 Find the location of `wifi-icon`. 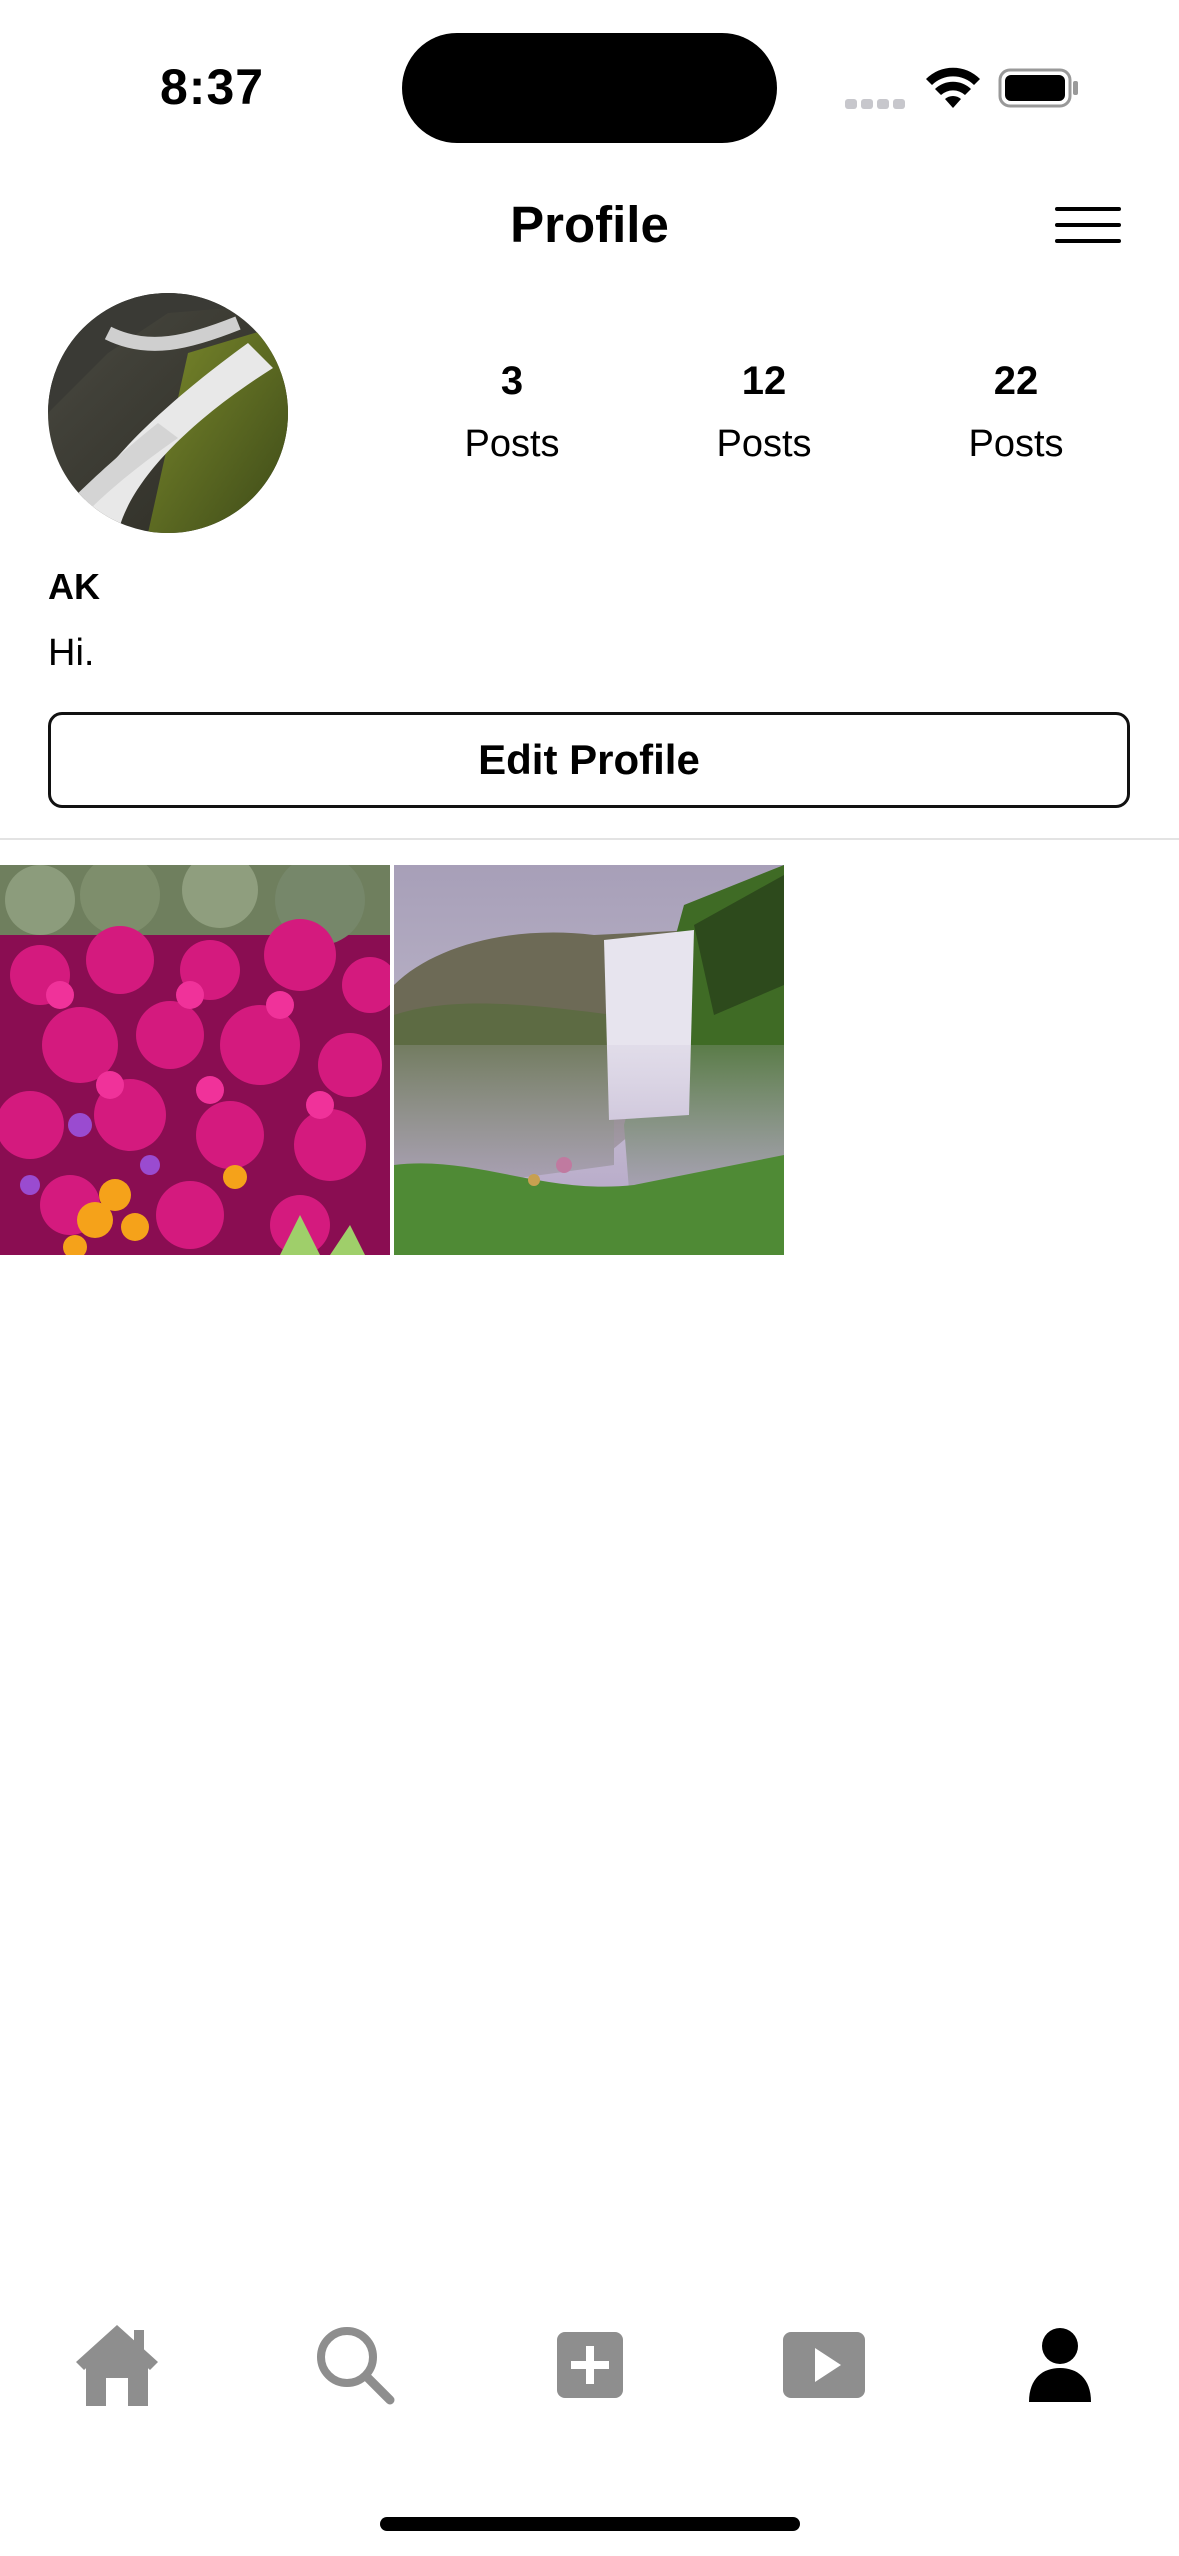

wifi-icon is located at coordinates (953, 87).